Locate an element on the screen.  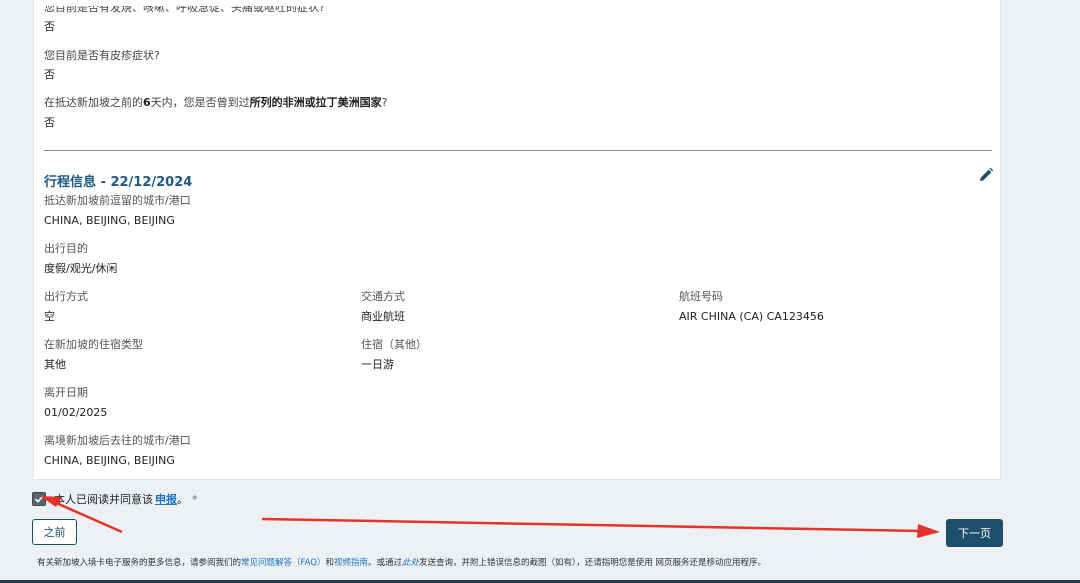
accommodation-other-value: 一日游 is located at coordinates (377, 364).